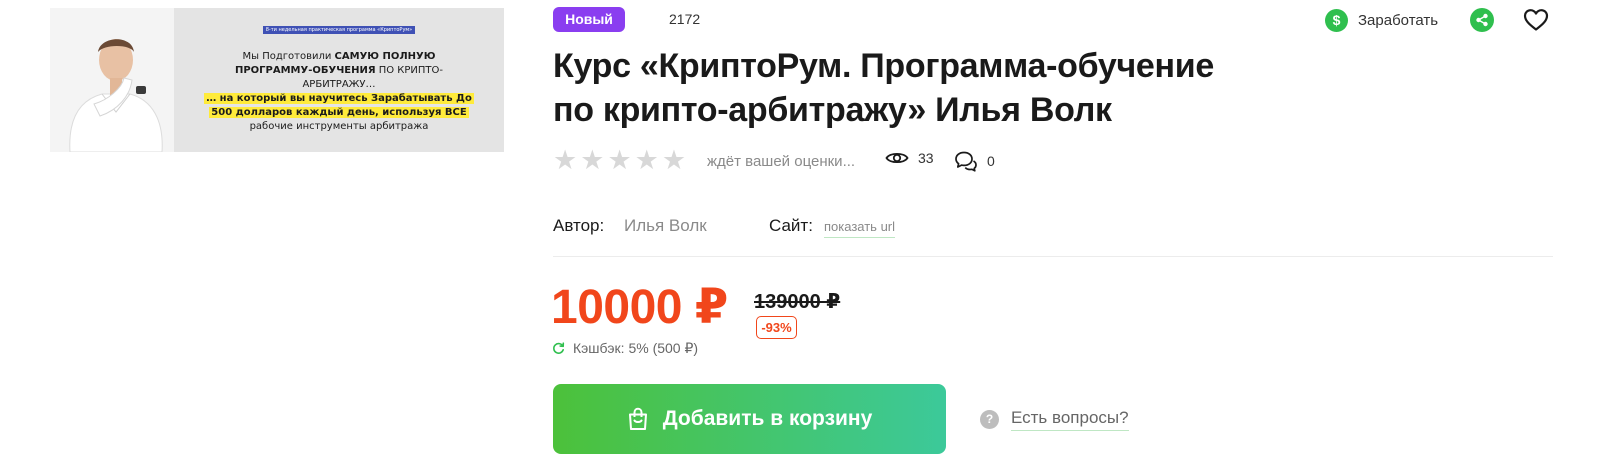  Describe the element at coordinates (685, 19) in the screenshot. I see `product-code: 2172` at that location.